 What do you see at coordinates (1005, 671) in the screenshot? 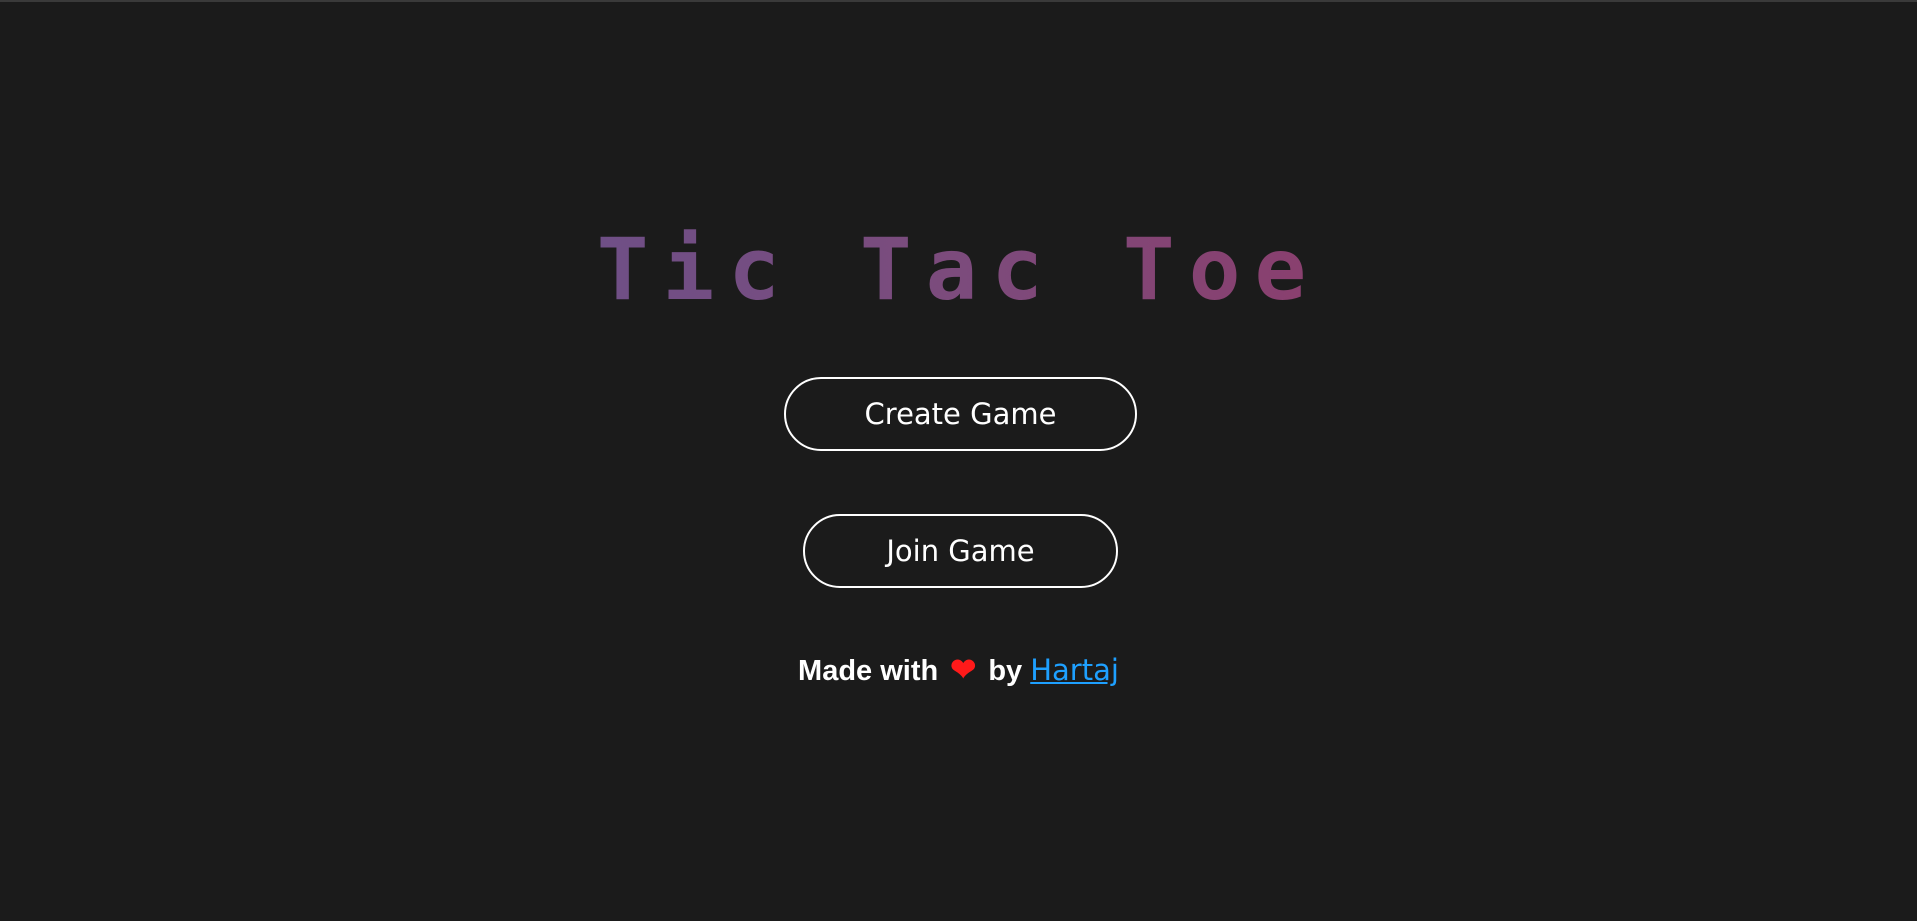
I see `credit-by: by` at bounding box center [1005, 671].